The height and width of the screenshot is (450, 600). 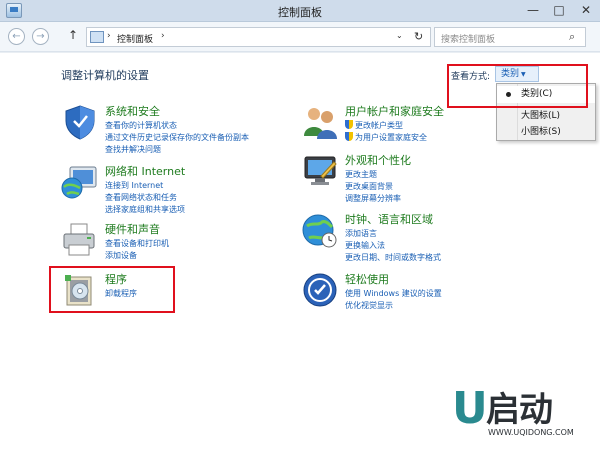 I want to click on link-optimize-visual-display: 优化视觉显示, so click(x=369, y=305).